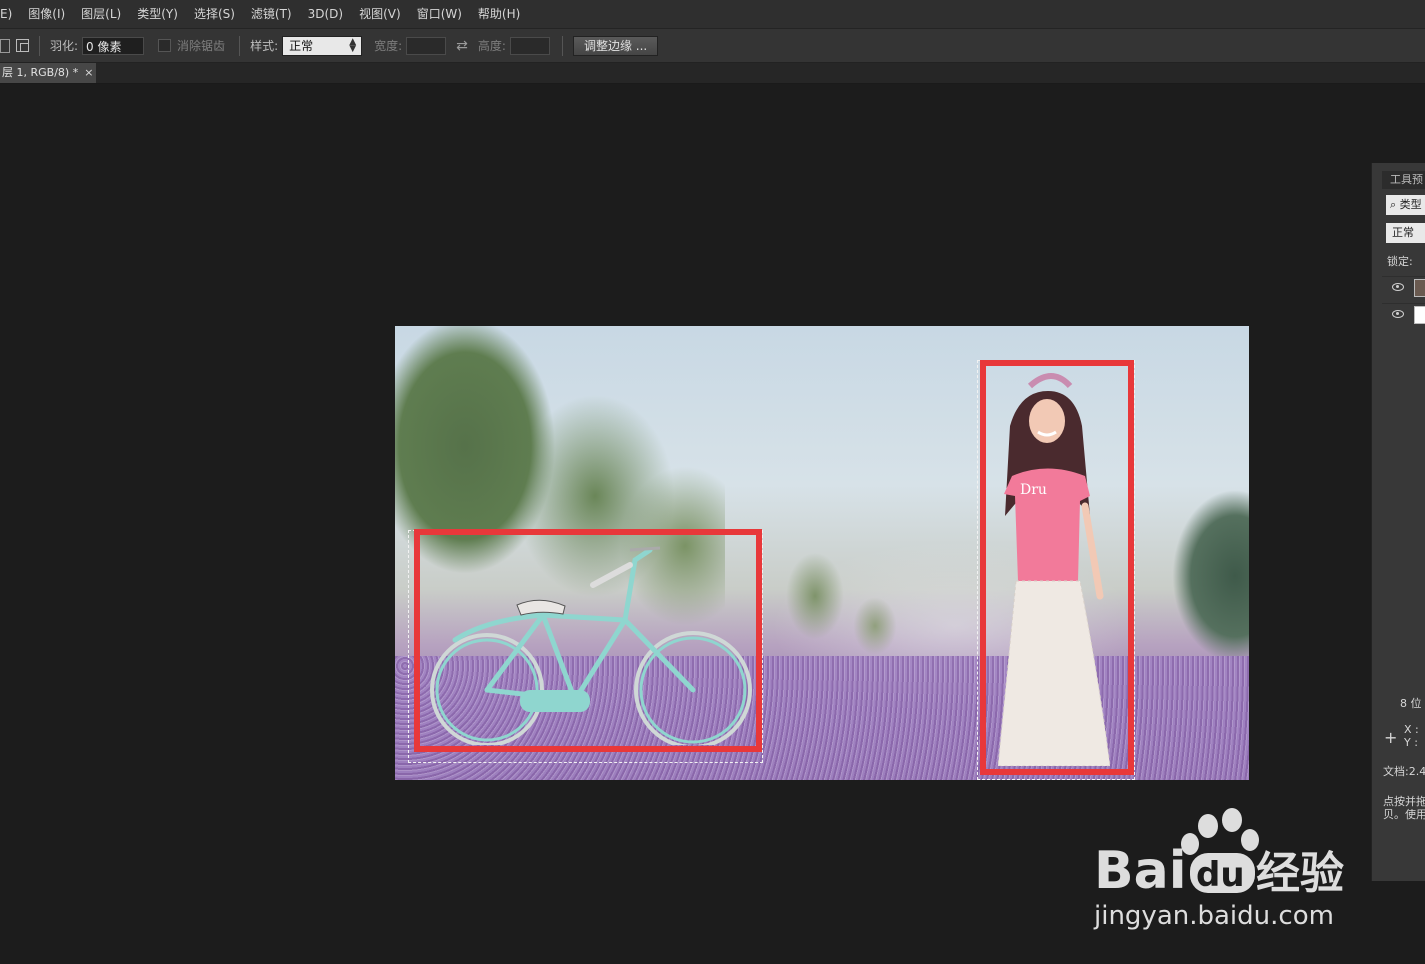  Describe the element at coordinates (301, 45) in the screenshot. I see `style-select-value: 正常` at that location.